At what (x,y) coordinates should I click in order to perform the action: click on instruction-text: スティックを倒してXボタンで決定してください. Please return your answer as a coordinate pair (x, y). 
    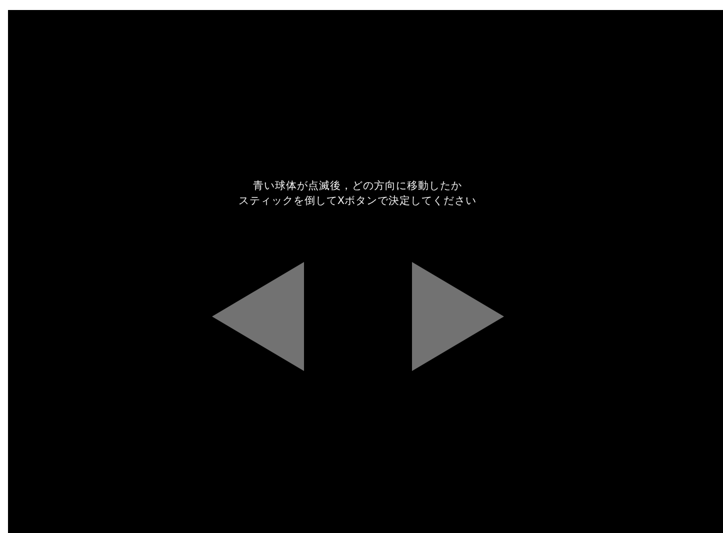
    Looking at the image, I should click on (357, 201).